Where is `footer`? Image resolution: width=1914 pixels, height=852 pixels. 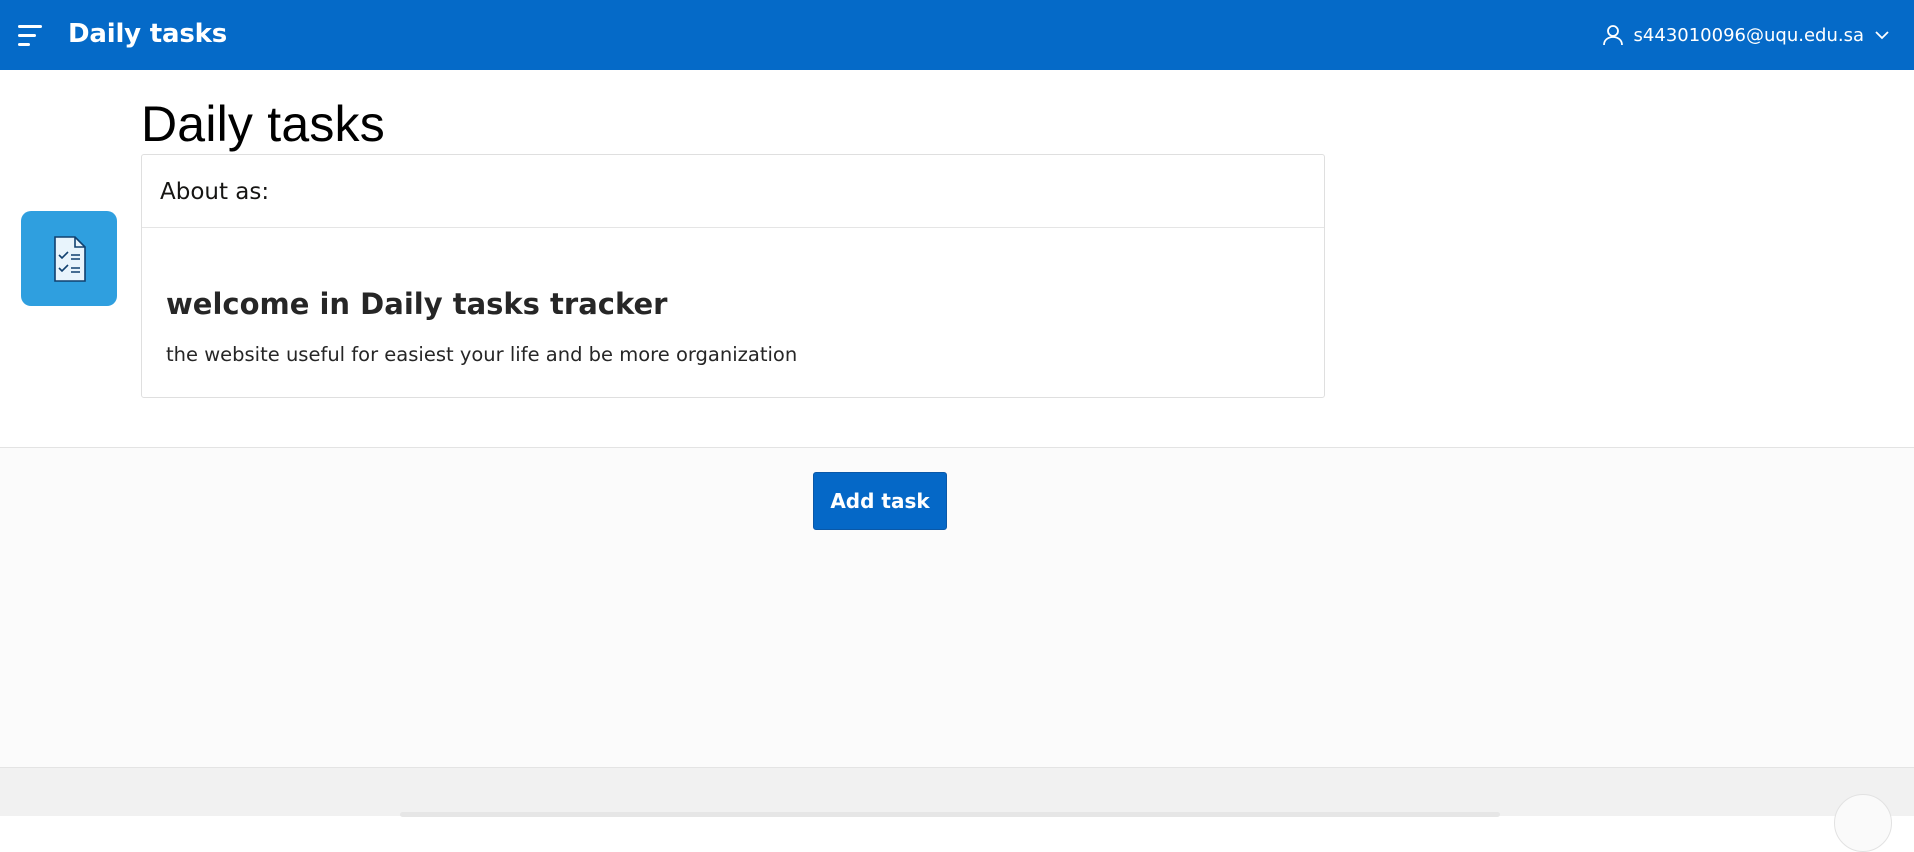
footer is located at coordinates (957, 809).